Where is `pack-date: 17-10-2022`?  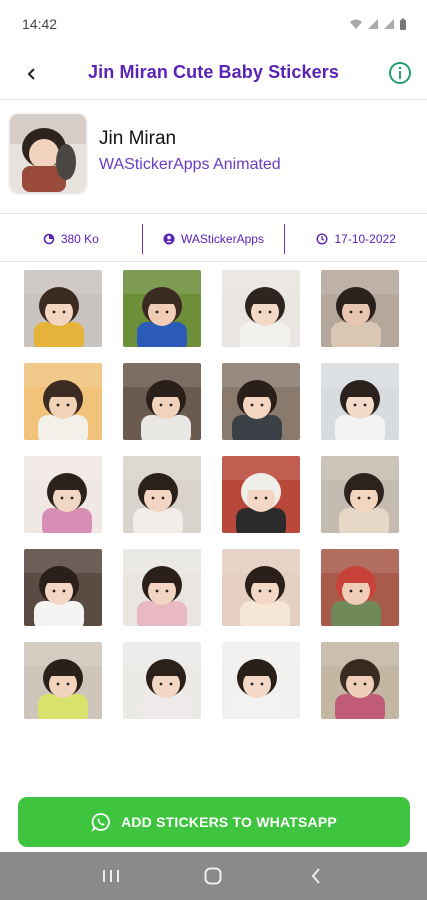
pack-date: 17-10-2022 is located at coordinates (355, 238).